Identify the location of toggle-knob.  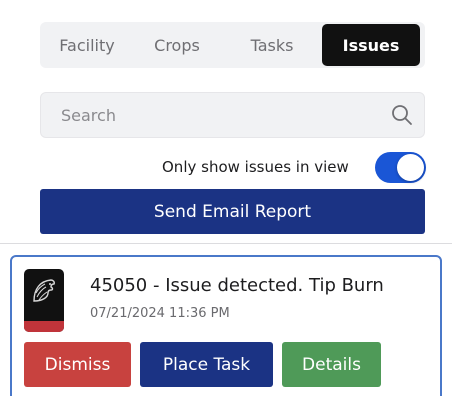
(410, 167).